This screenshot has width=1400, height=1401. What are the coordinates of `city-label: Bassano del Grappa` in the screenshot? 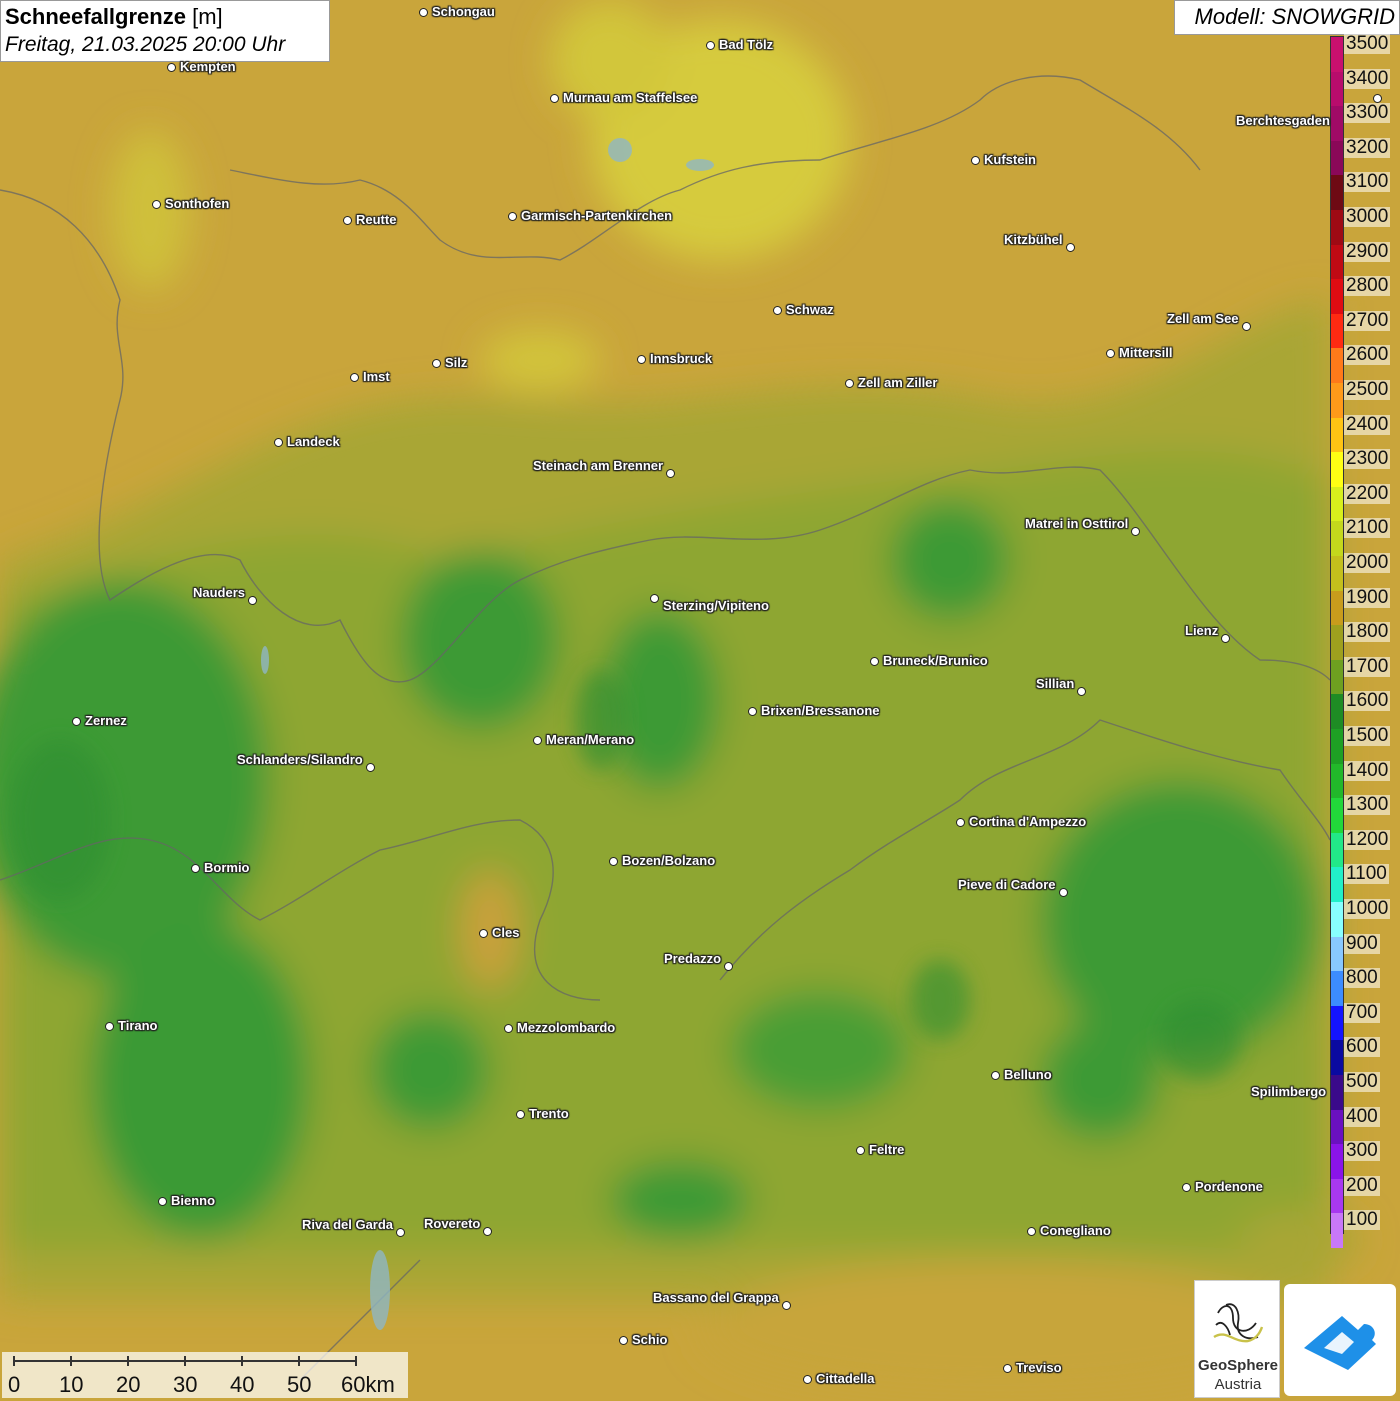 It's located at (716, 1297).